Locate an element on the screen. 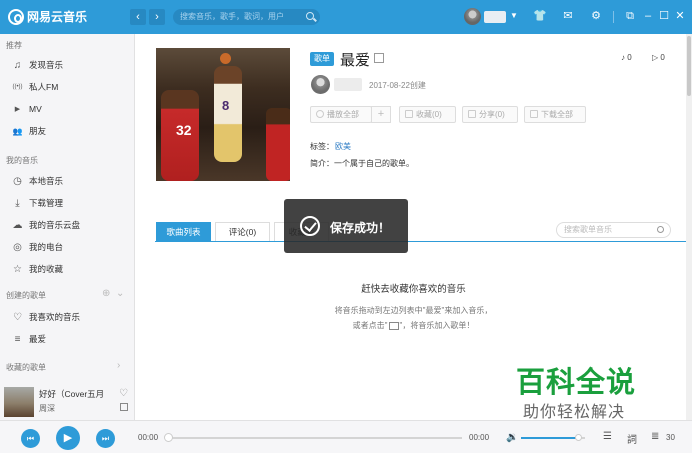  now-playing-artist: 周深 is located at coordinates (47, 408).